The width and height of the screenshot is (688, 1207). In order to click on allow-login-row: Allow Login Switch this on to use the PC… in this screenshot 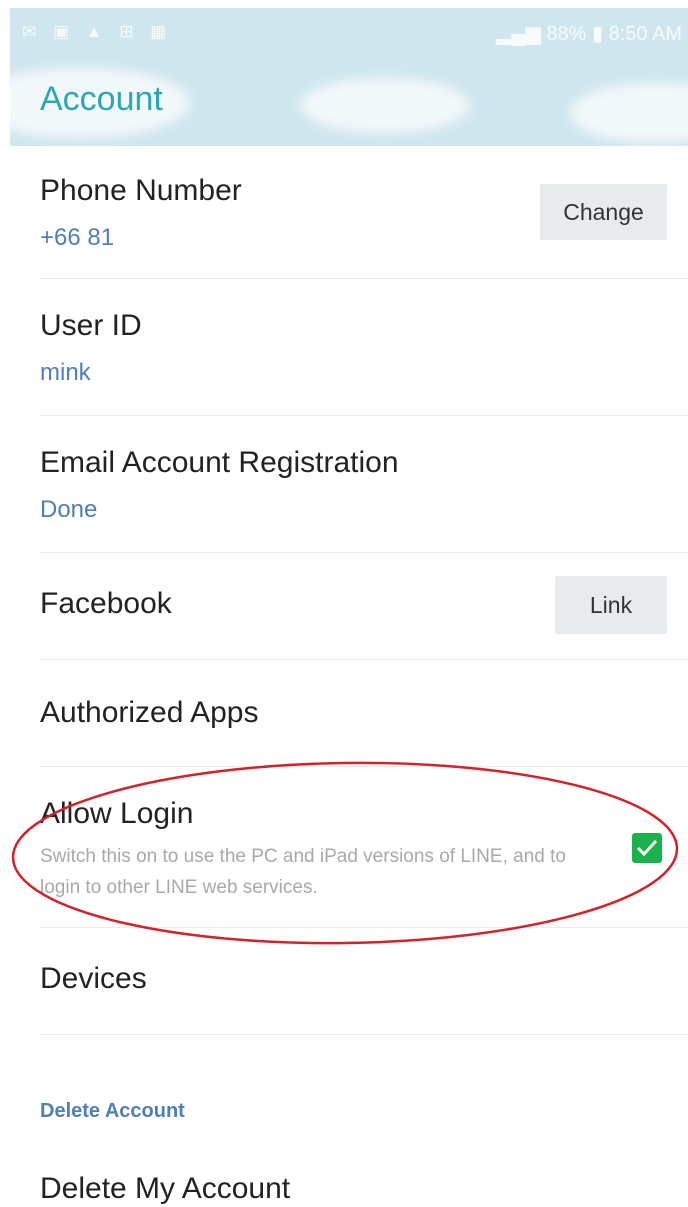, I will do `click(364, 847)`.